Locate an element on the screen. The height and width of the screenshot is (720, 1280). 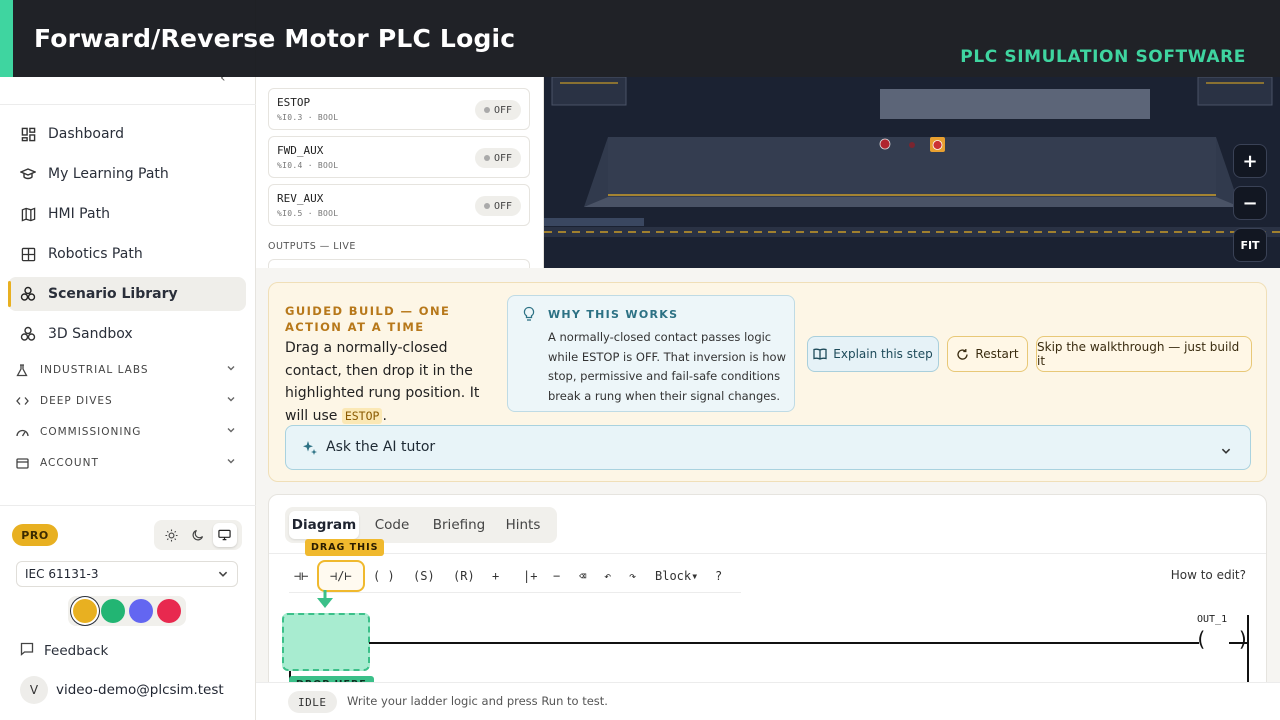
sidebar-item-robotics-path: Robotics Path is located at coordinates (127, 254).